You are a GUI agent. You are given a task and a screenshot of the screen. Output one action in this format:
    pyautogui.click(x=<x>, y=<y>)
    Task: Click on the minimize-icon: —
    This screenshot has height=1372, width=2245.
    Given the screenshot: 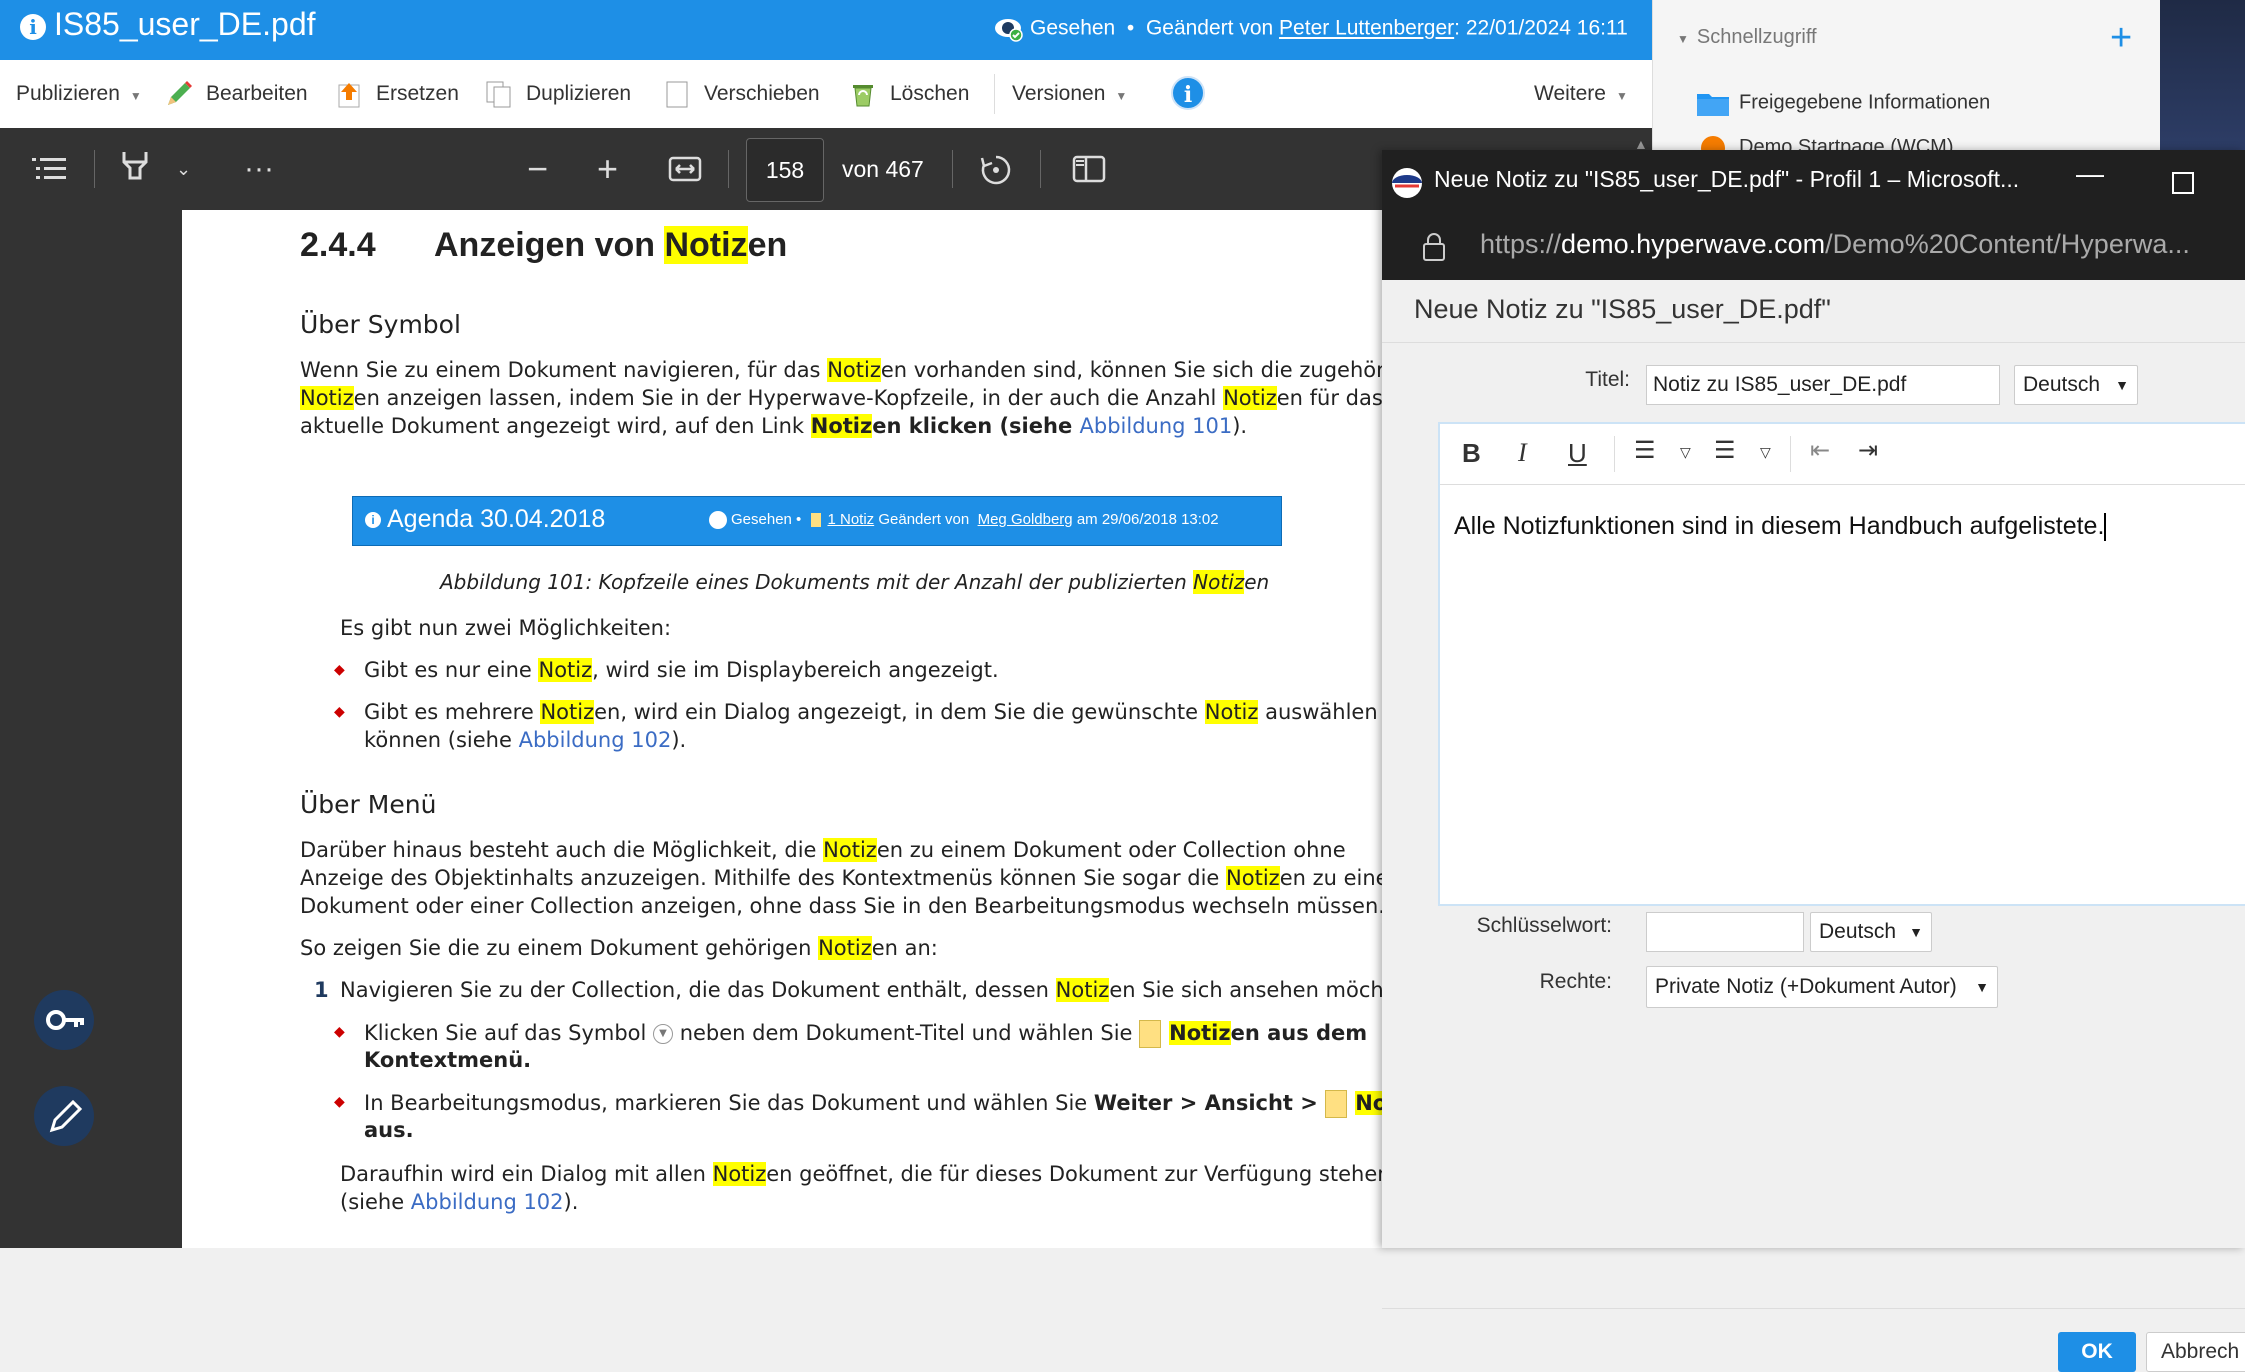 What is the action you would take?
    pyautogui.click(x=2090, y=174)
    